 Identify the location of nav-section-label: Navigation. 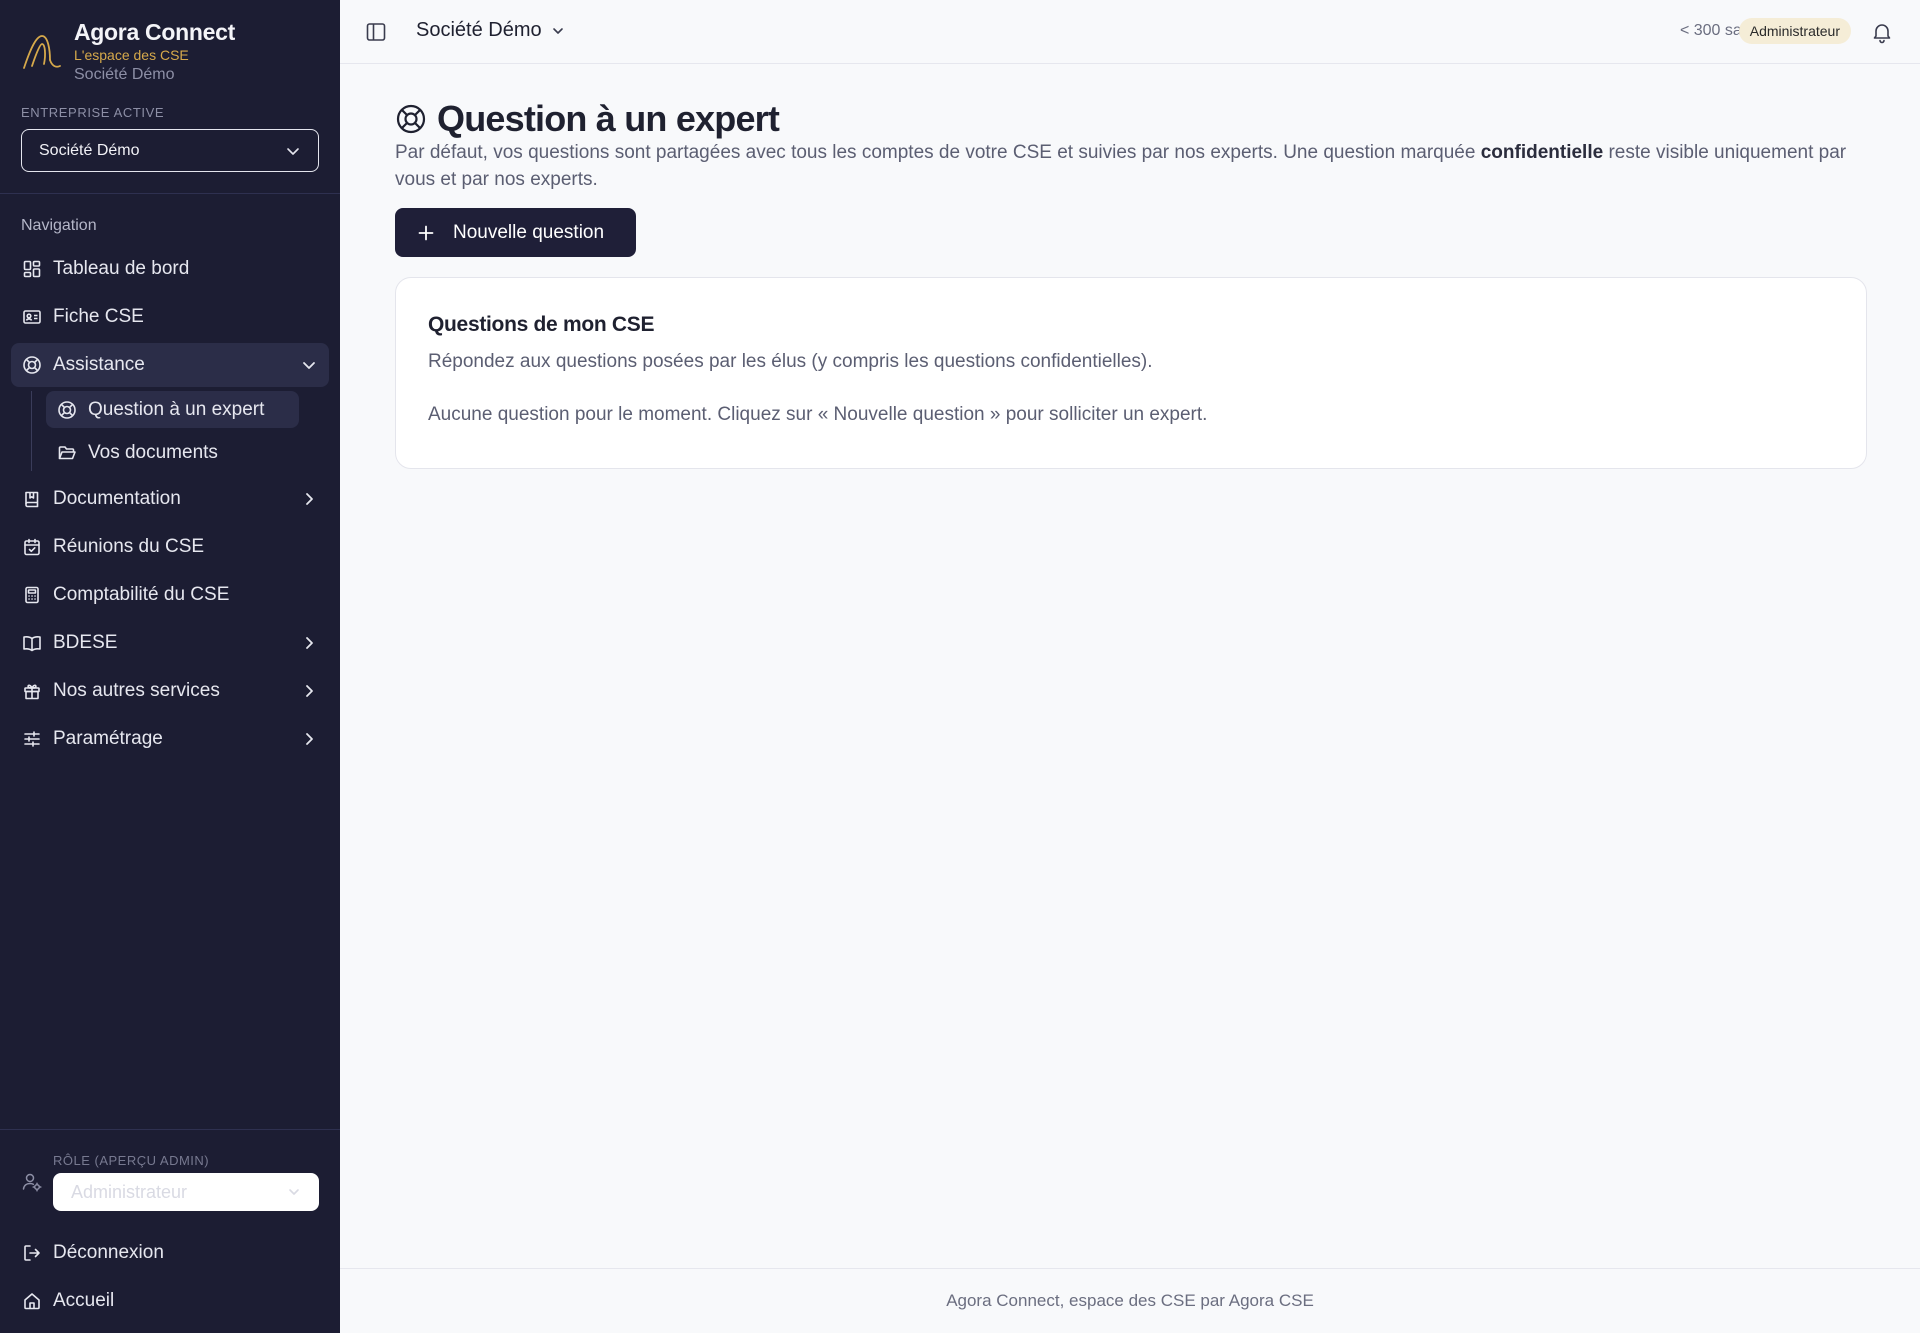
(59, 225).